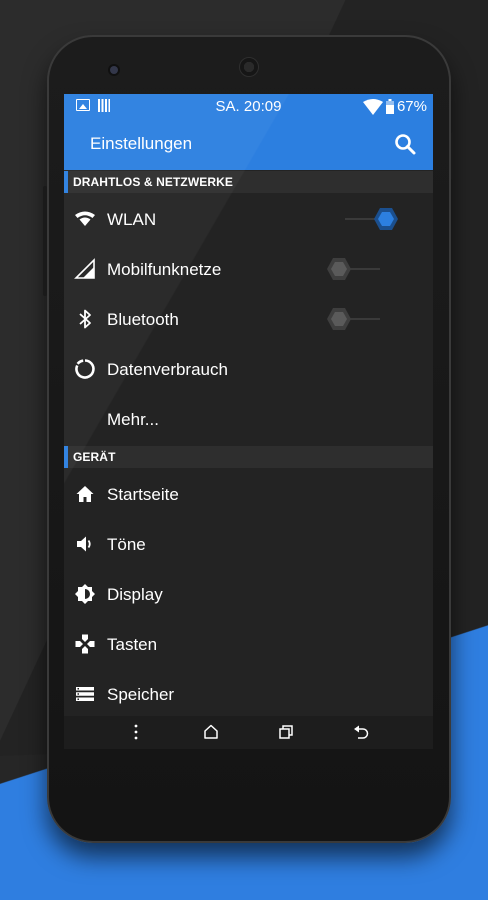 This screenshot has width=488, height=900. I want to click on settings-item-buttons: Tasten, so click(248, 645).